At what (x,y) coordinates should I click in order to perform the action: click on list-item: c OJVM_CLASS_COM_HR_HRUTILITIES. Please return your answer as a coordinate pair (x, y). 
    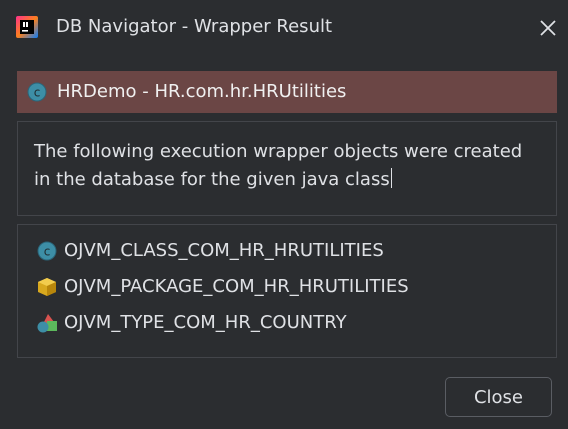
    Looking at the image, I should click on (287, 251).